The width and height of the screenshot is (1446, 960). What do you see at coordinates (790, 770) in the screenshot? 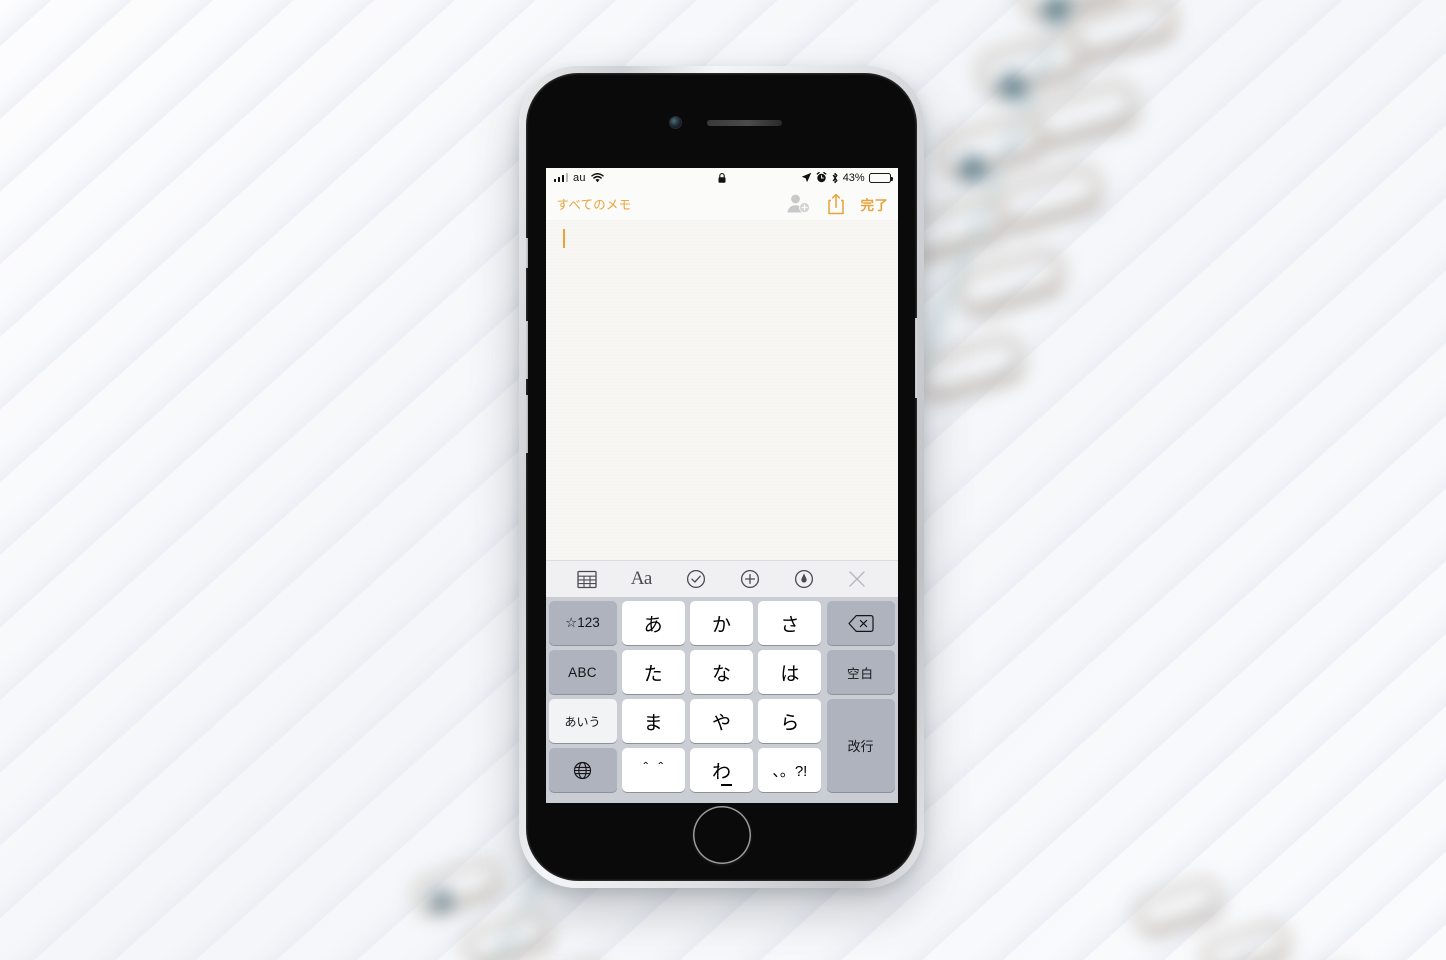
I see `key-punctuation: 、。?!` at bounding box center [790, 770].